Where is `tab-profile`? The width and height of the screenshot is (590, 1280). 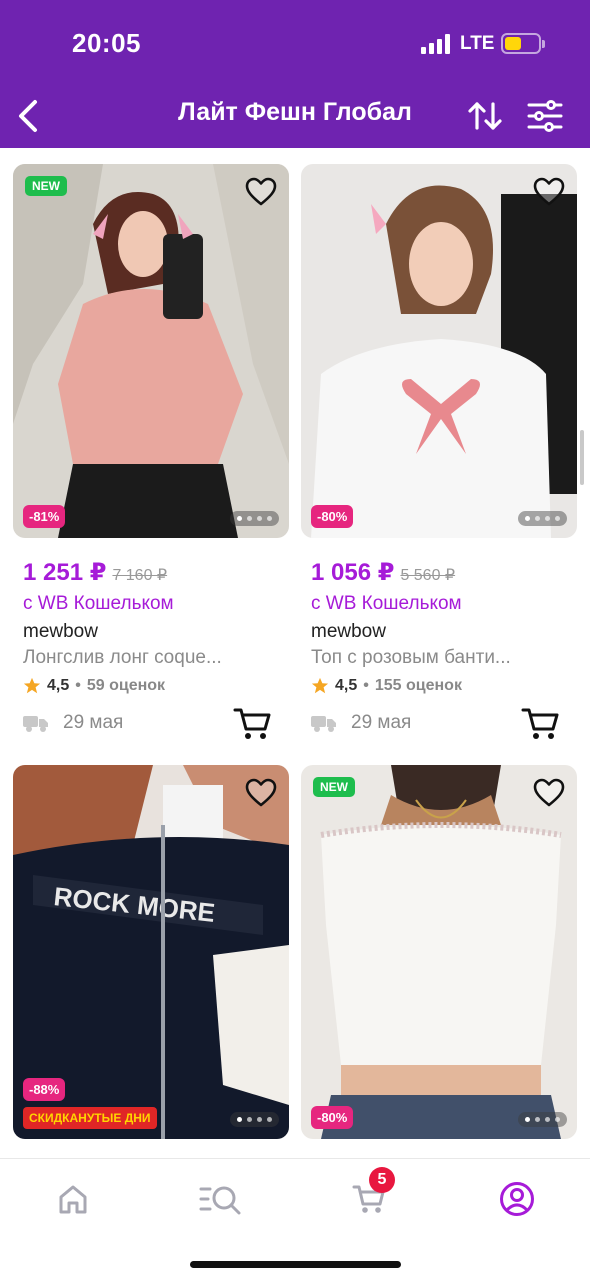
tab-profile is located at coordinates (517, 1199).